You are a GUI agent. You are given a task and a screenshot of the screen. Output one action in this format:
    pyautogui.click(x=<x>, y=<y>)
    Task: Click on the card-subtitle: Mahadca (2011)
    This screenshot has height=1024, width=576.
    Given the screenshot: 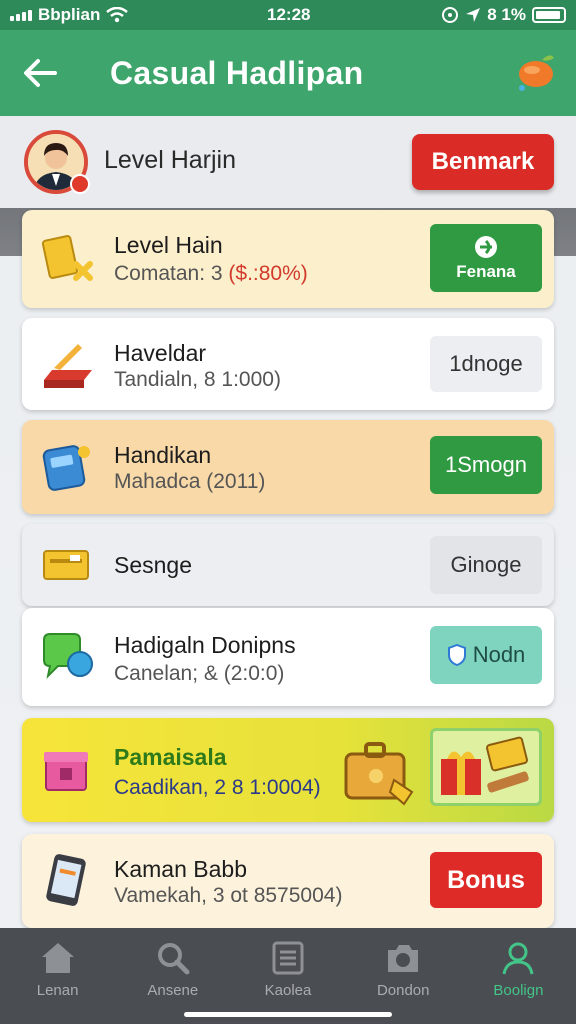 What is the action you would take?
    pyautogui.click(x=190, y=481)
    